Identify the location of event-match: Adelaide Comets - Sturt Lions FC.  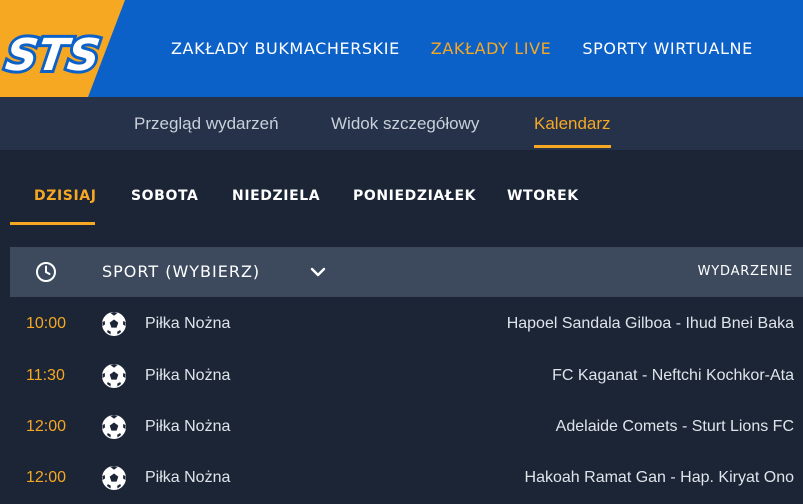
(675, 427).